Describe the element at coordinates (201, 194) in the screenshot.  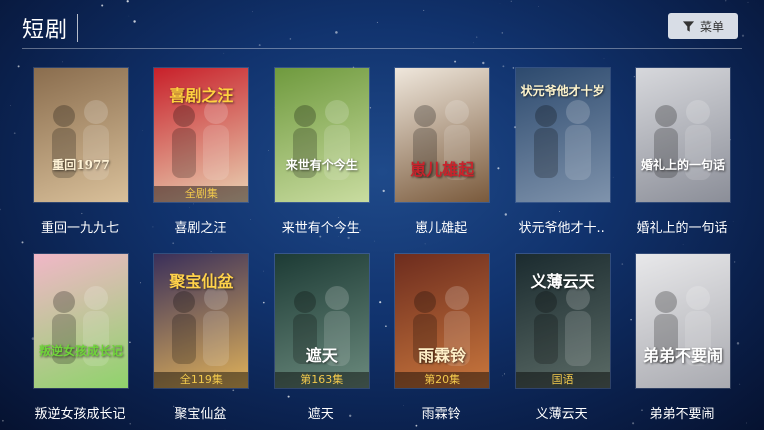
I see `episode-badge: 全剧集` at that location.